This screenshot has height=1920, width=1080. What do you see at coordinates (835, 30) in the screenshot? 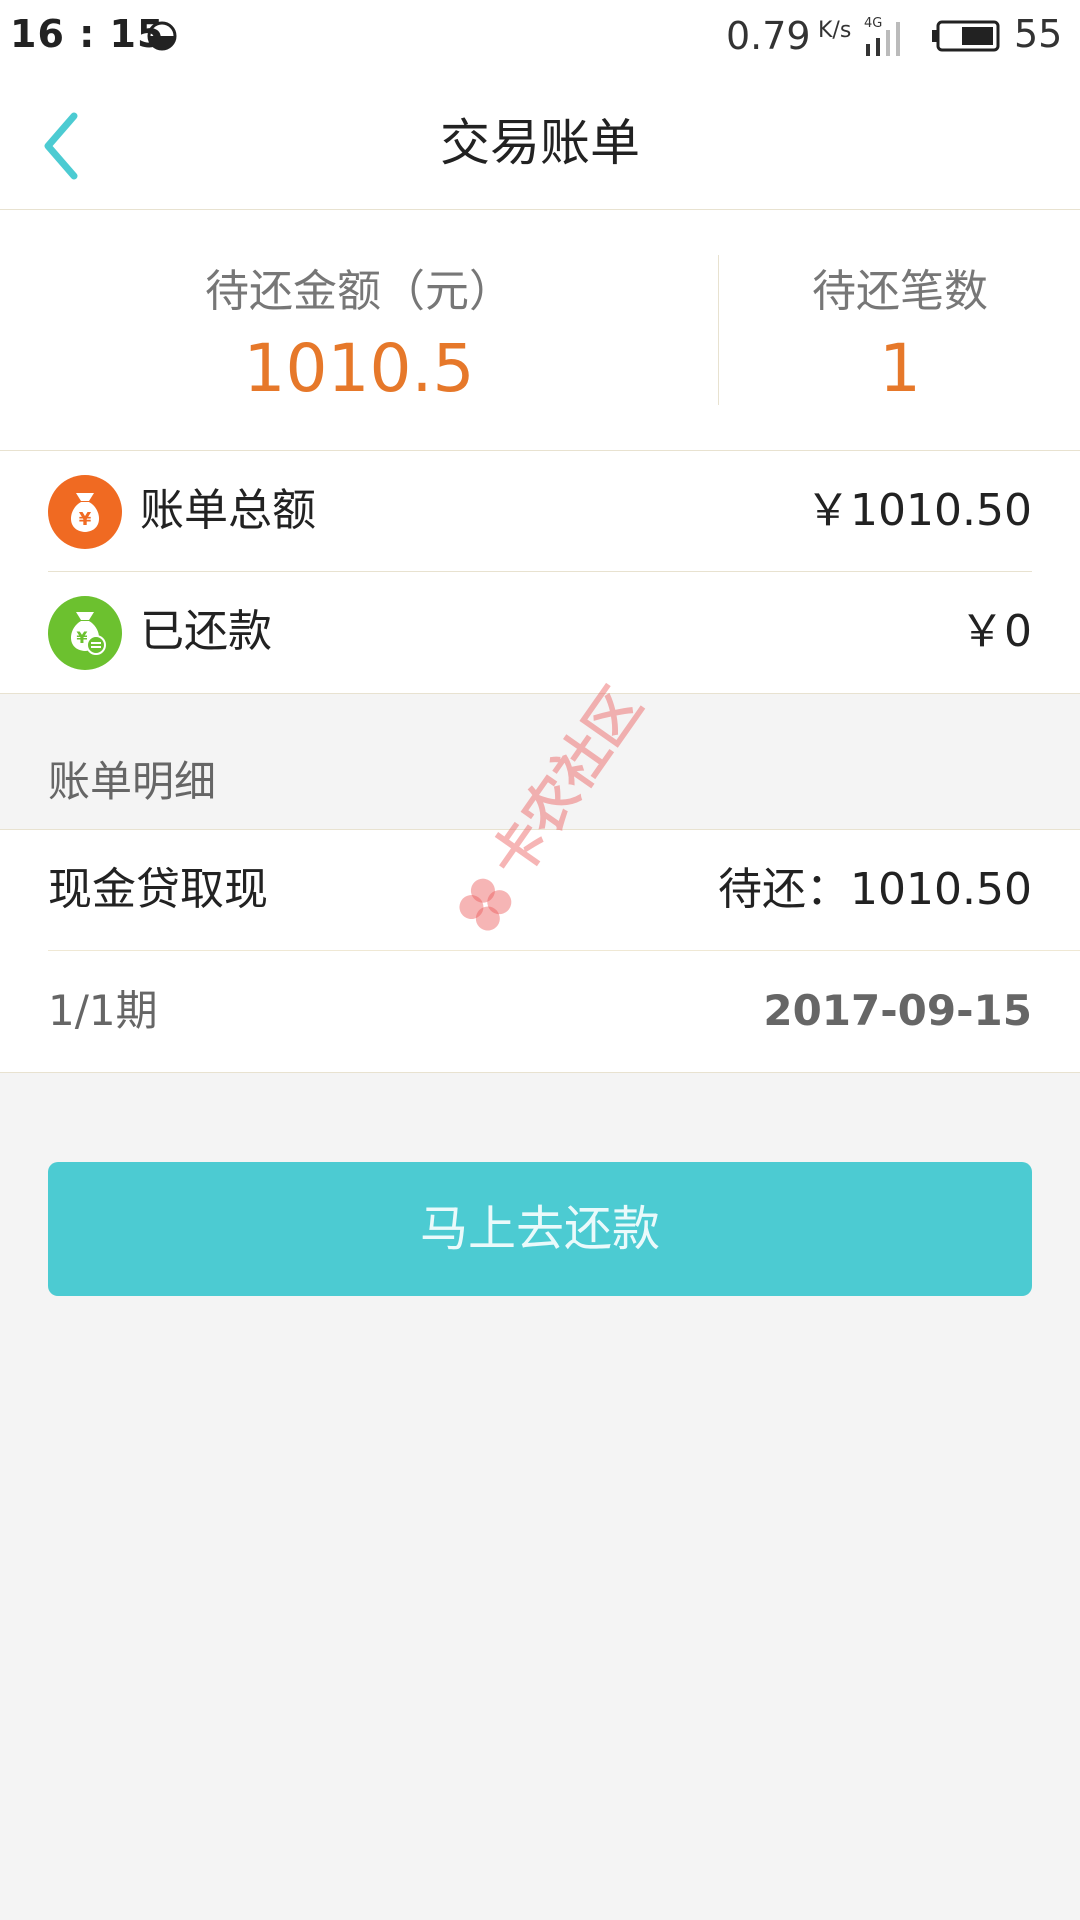
I see `status-net-speed-unit: K/s` at bounding box center [835, 30].